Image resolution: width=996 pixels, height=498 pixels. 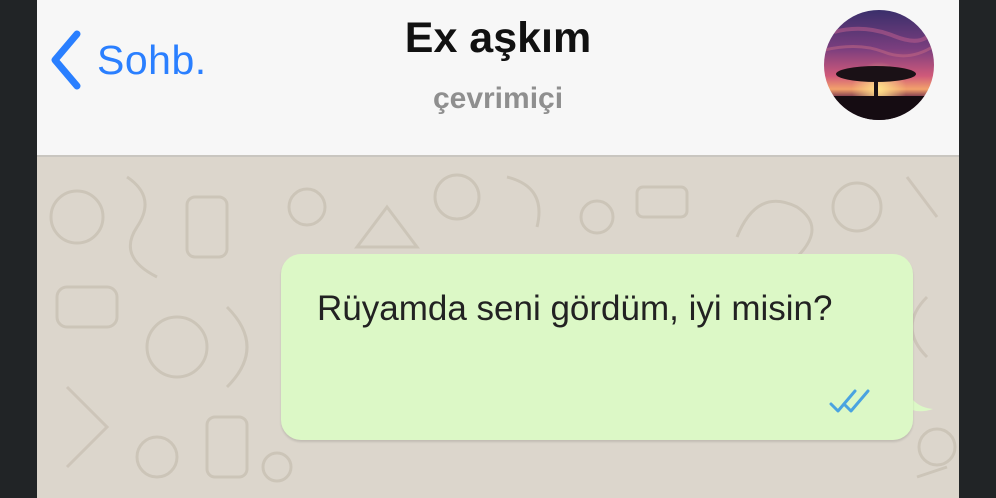 I want to click on contact-status: çevrimiçi, so click(x=498, y=98).